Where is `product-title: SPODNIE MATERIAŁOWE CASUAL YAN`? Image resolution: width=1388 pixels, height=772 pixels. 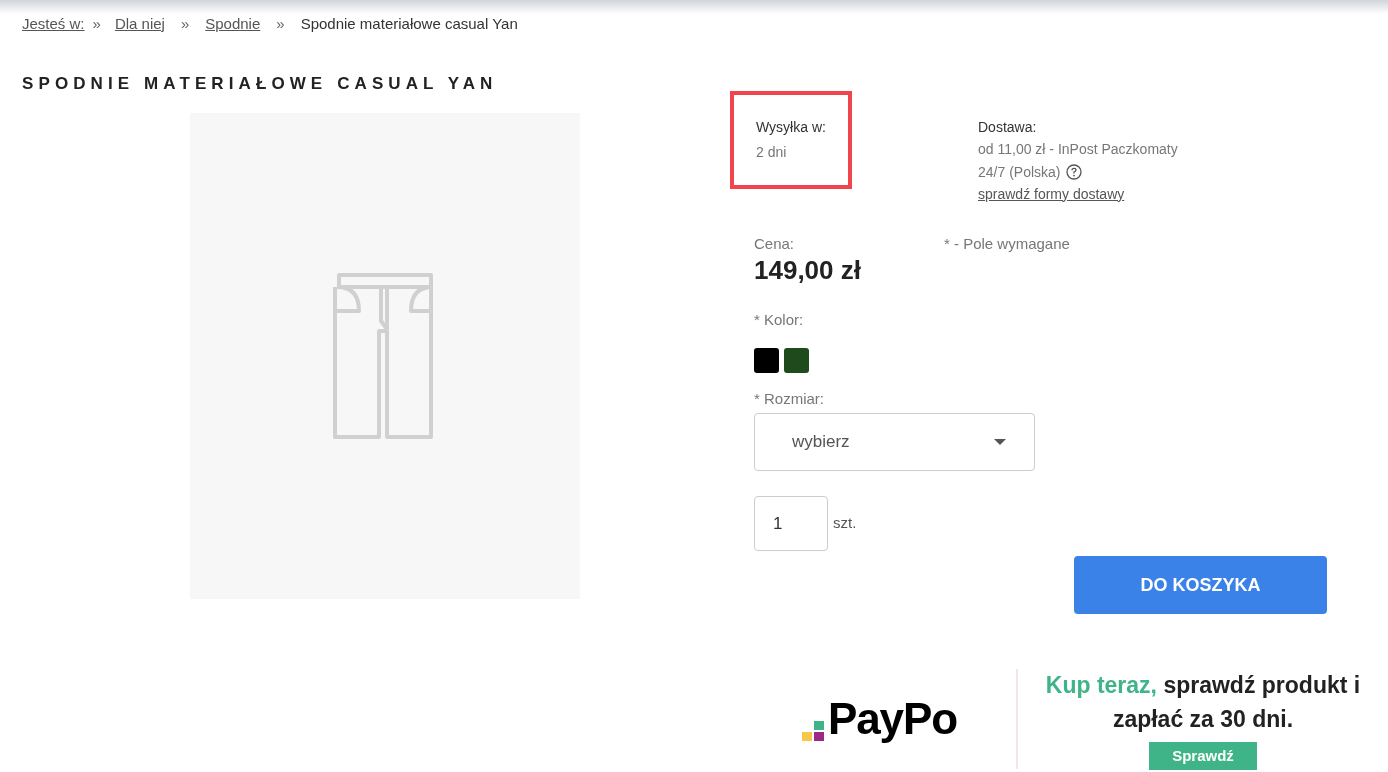 product-title: SPODNIE MATERIAŁOWE CASUAL YAN is located at coordinates (260, 84).